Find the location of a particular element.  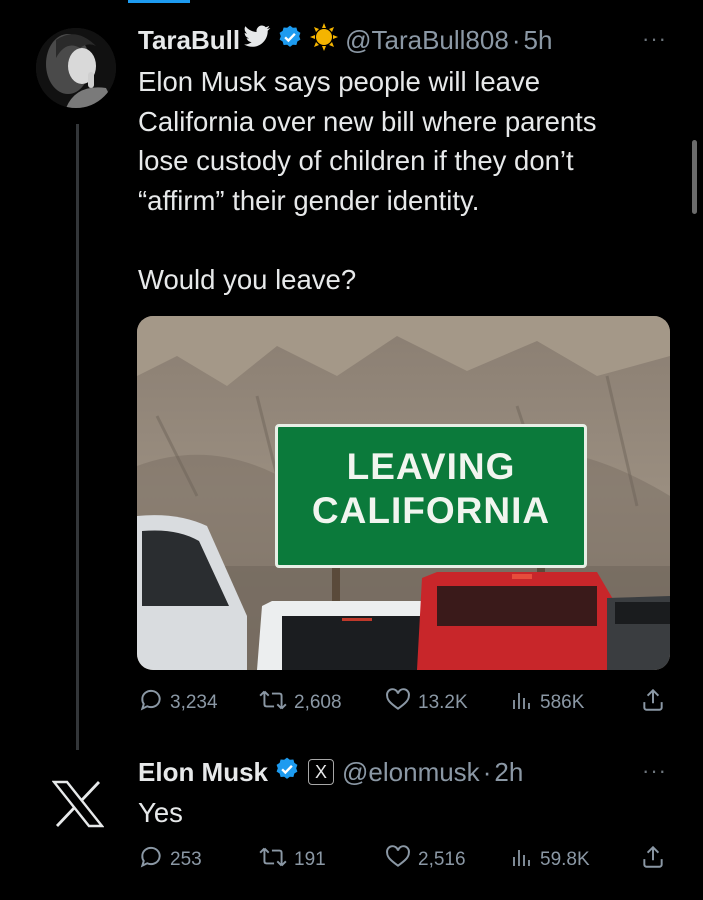

retweet-count: 2,608 is located at coordinates (318, 702).